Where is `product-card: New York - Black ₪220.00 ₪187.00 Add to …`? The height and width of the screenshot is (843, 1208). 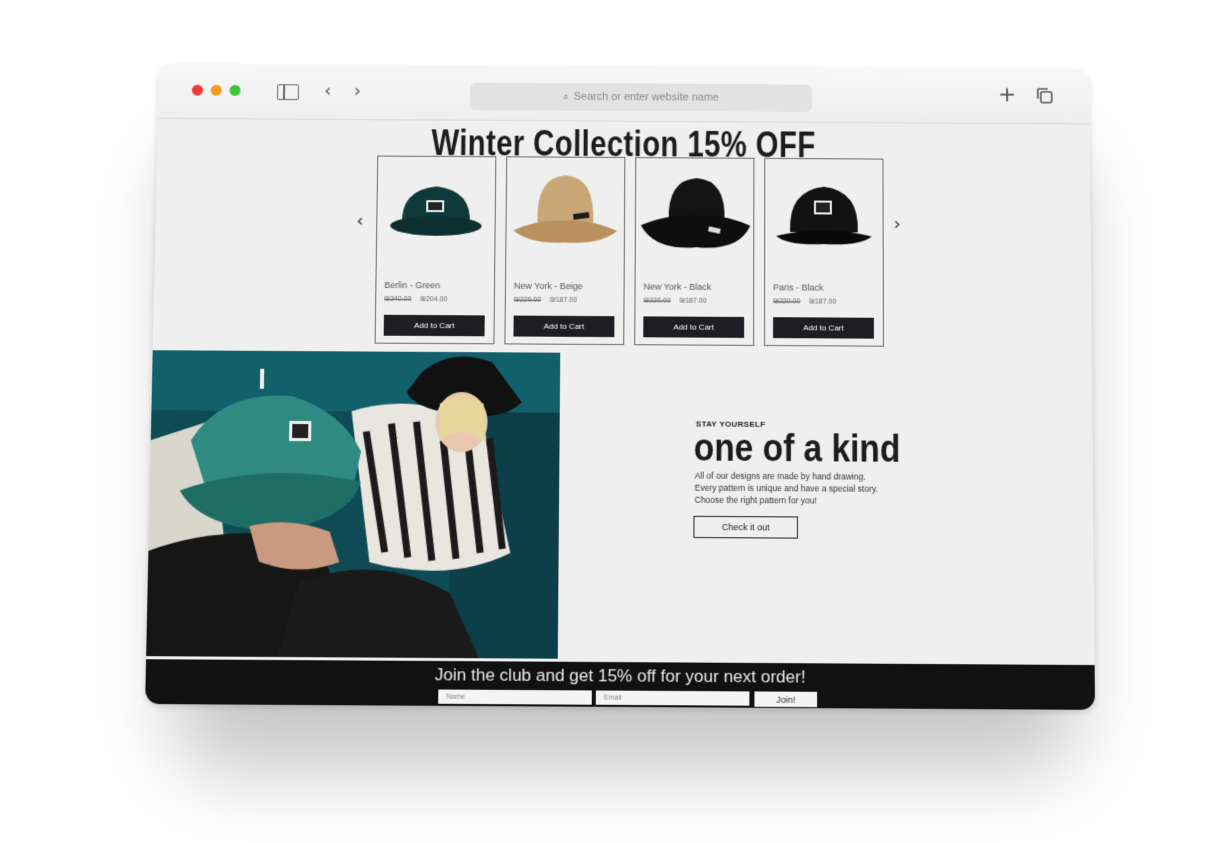
product-card: New York - Black ₪220.00 ₪187.00 Add to … is located at coordinates (694, 251).